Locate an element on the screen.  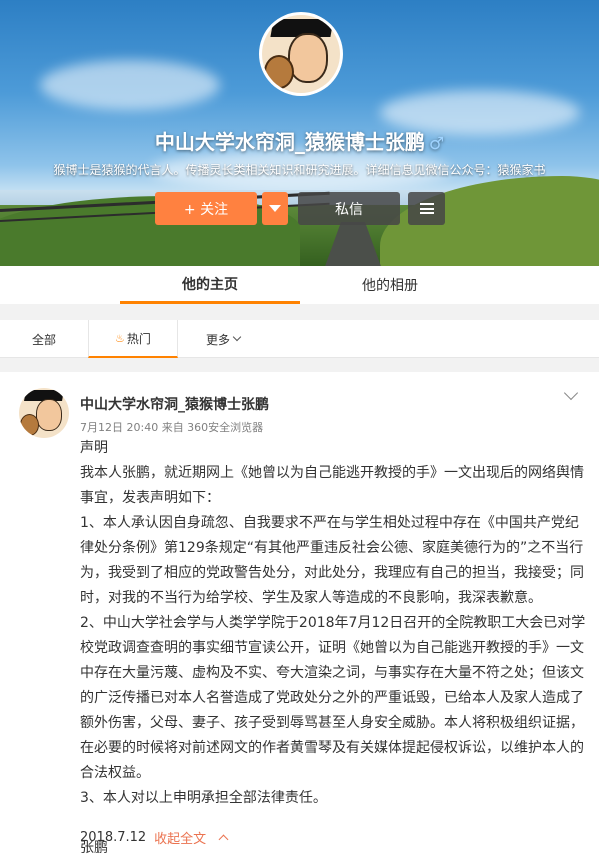
tab-home: 他的主页 is located at coordinates (210, 285).